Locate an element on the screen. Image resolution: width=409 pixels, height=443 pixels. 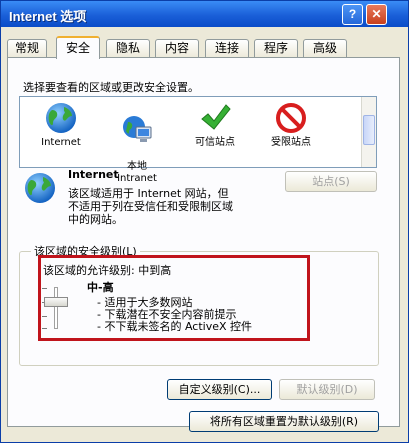
scrollbar-thumb is located at coordinates (369, 130).